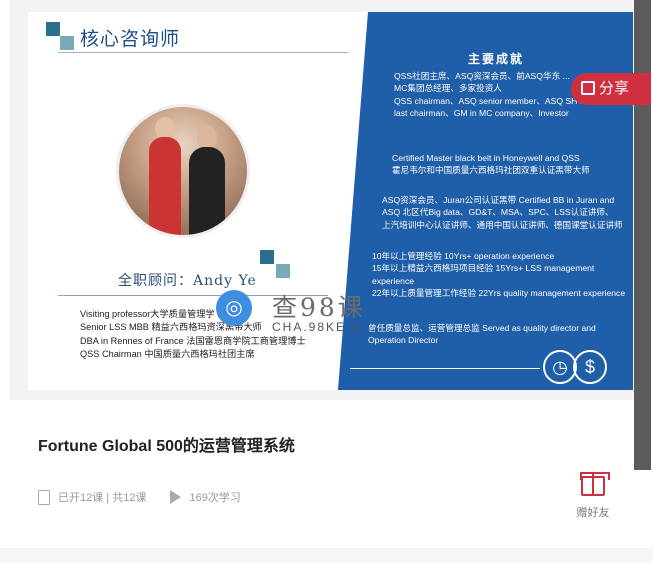 This screenshot has width=653, height=563. Describe the element at coordinates (593, 513) in the screenshot. I see `gift-label: 赠好友` at that location.